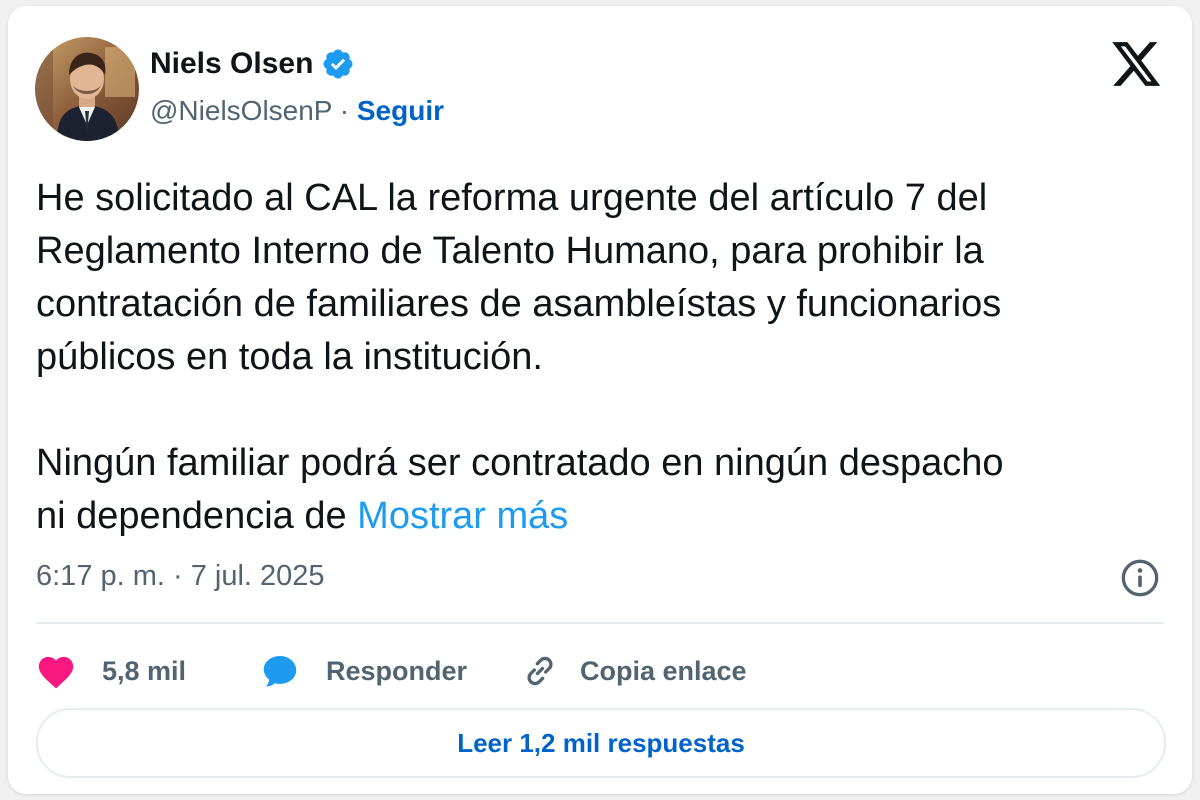  What do you see at coordinates (397, 670) in the screenshot?
I see `reply-label: Responder` at bounding box center [397, 670].